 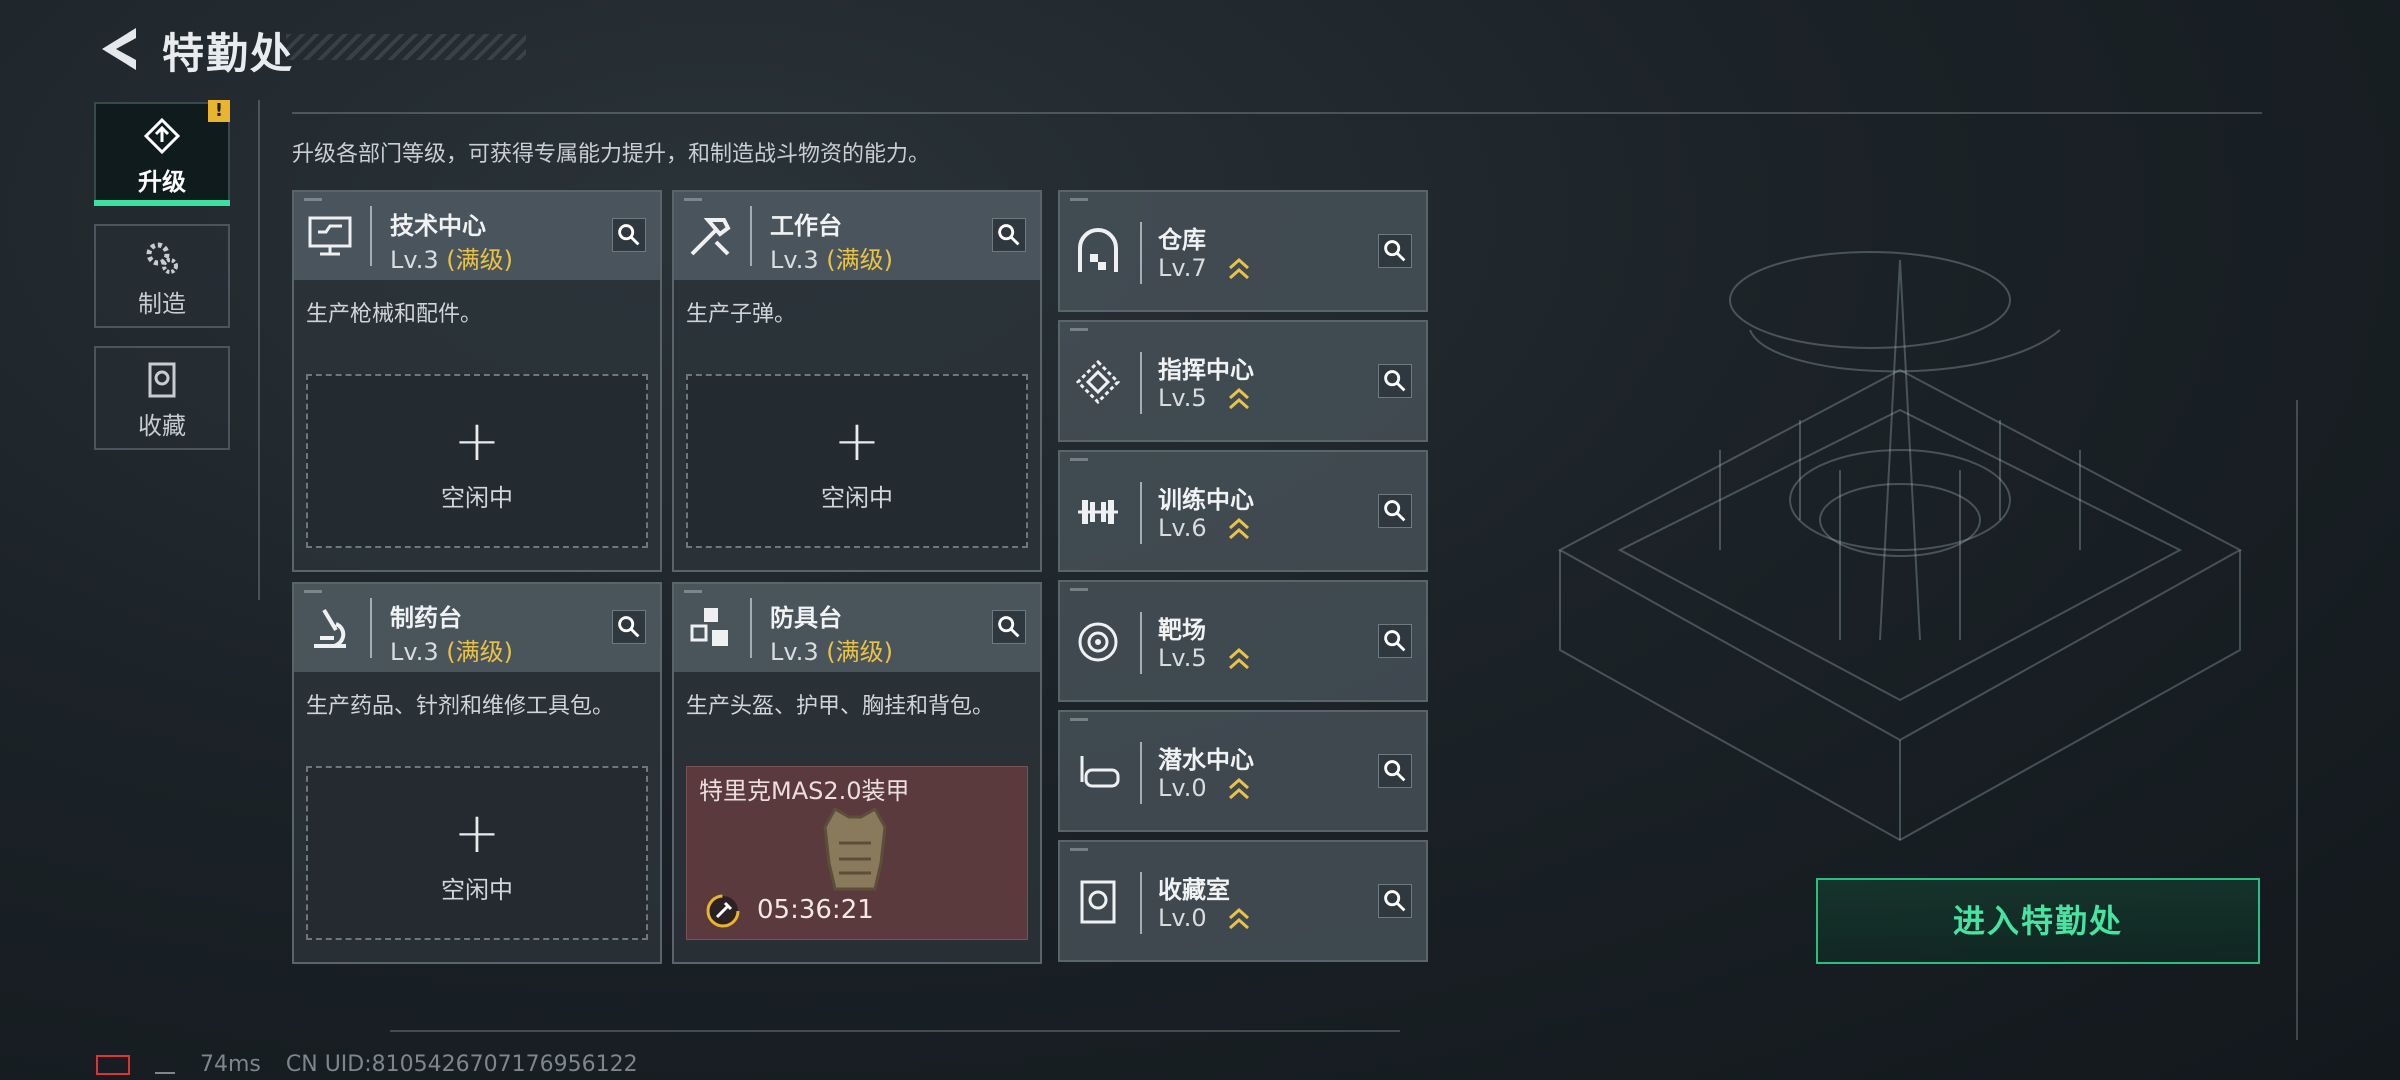 What do you see at coordinates (804, 791) in the screenshot?
I see `crafting-item-name: 特里克MAS2.0装甲` at bounding box center [804, 791].